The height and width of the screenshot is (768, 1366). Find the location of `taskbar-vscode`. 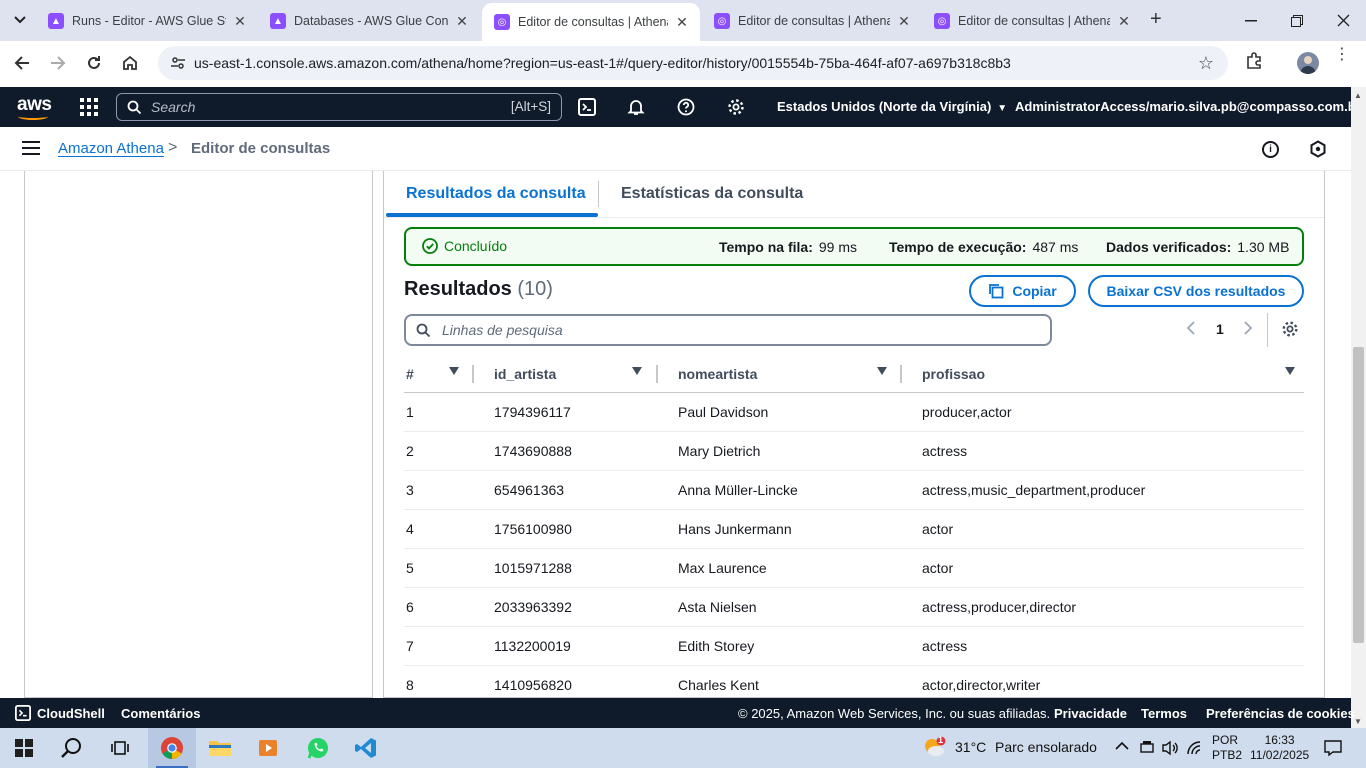

taskbar-vscode is located at coordinates (366, 748).